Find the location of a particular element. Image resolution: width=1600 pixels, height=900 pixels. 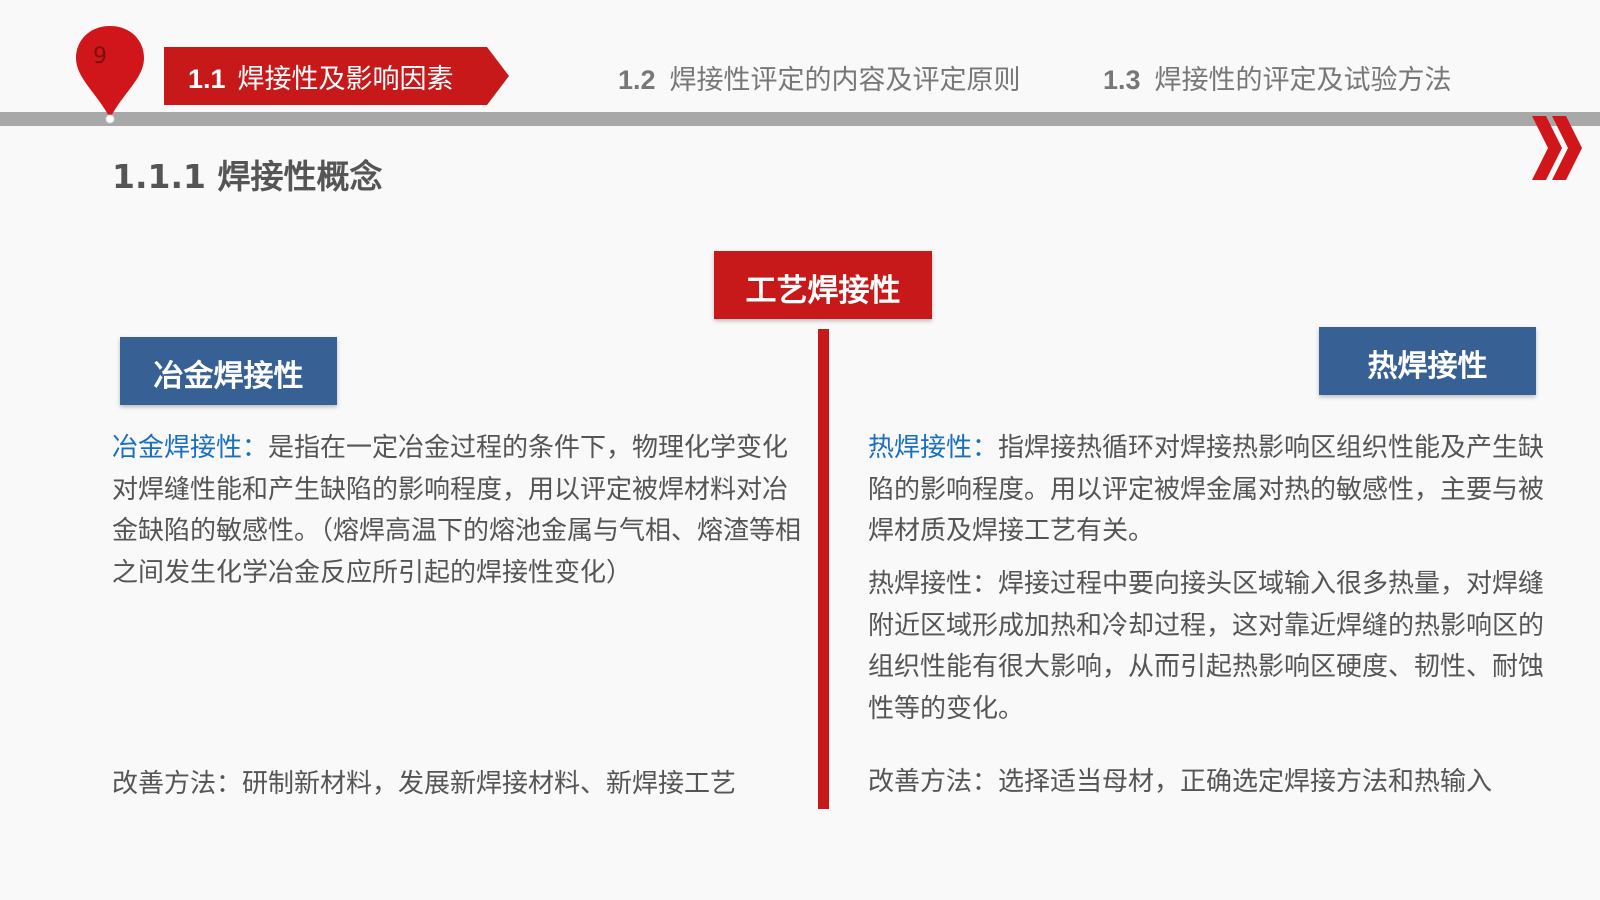

tab-1-3: 1.3 焊接性的评定及试验方法 is located at coordinates (1277, 77).